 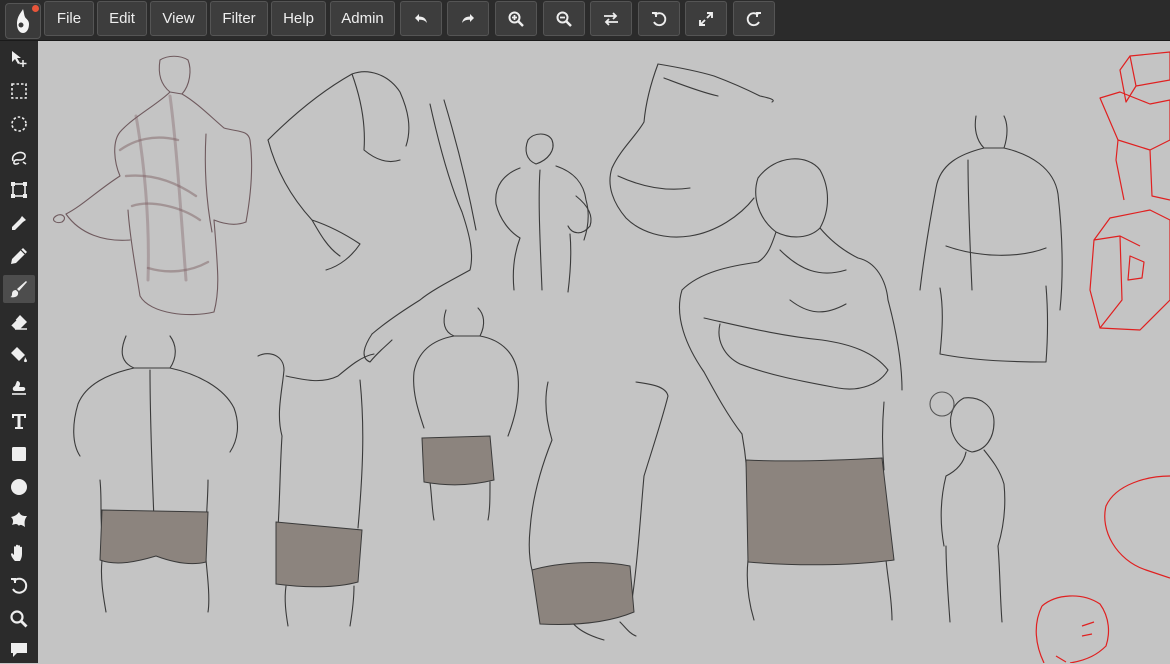 I want to click on zoom-in-icon, so click(x=516, y=19).